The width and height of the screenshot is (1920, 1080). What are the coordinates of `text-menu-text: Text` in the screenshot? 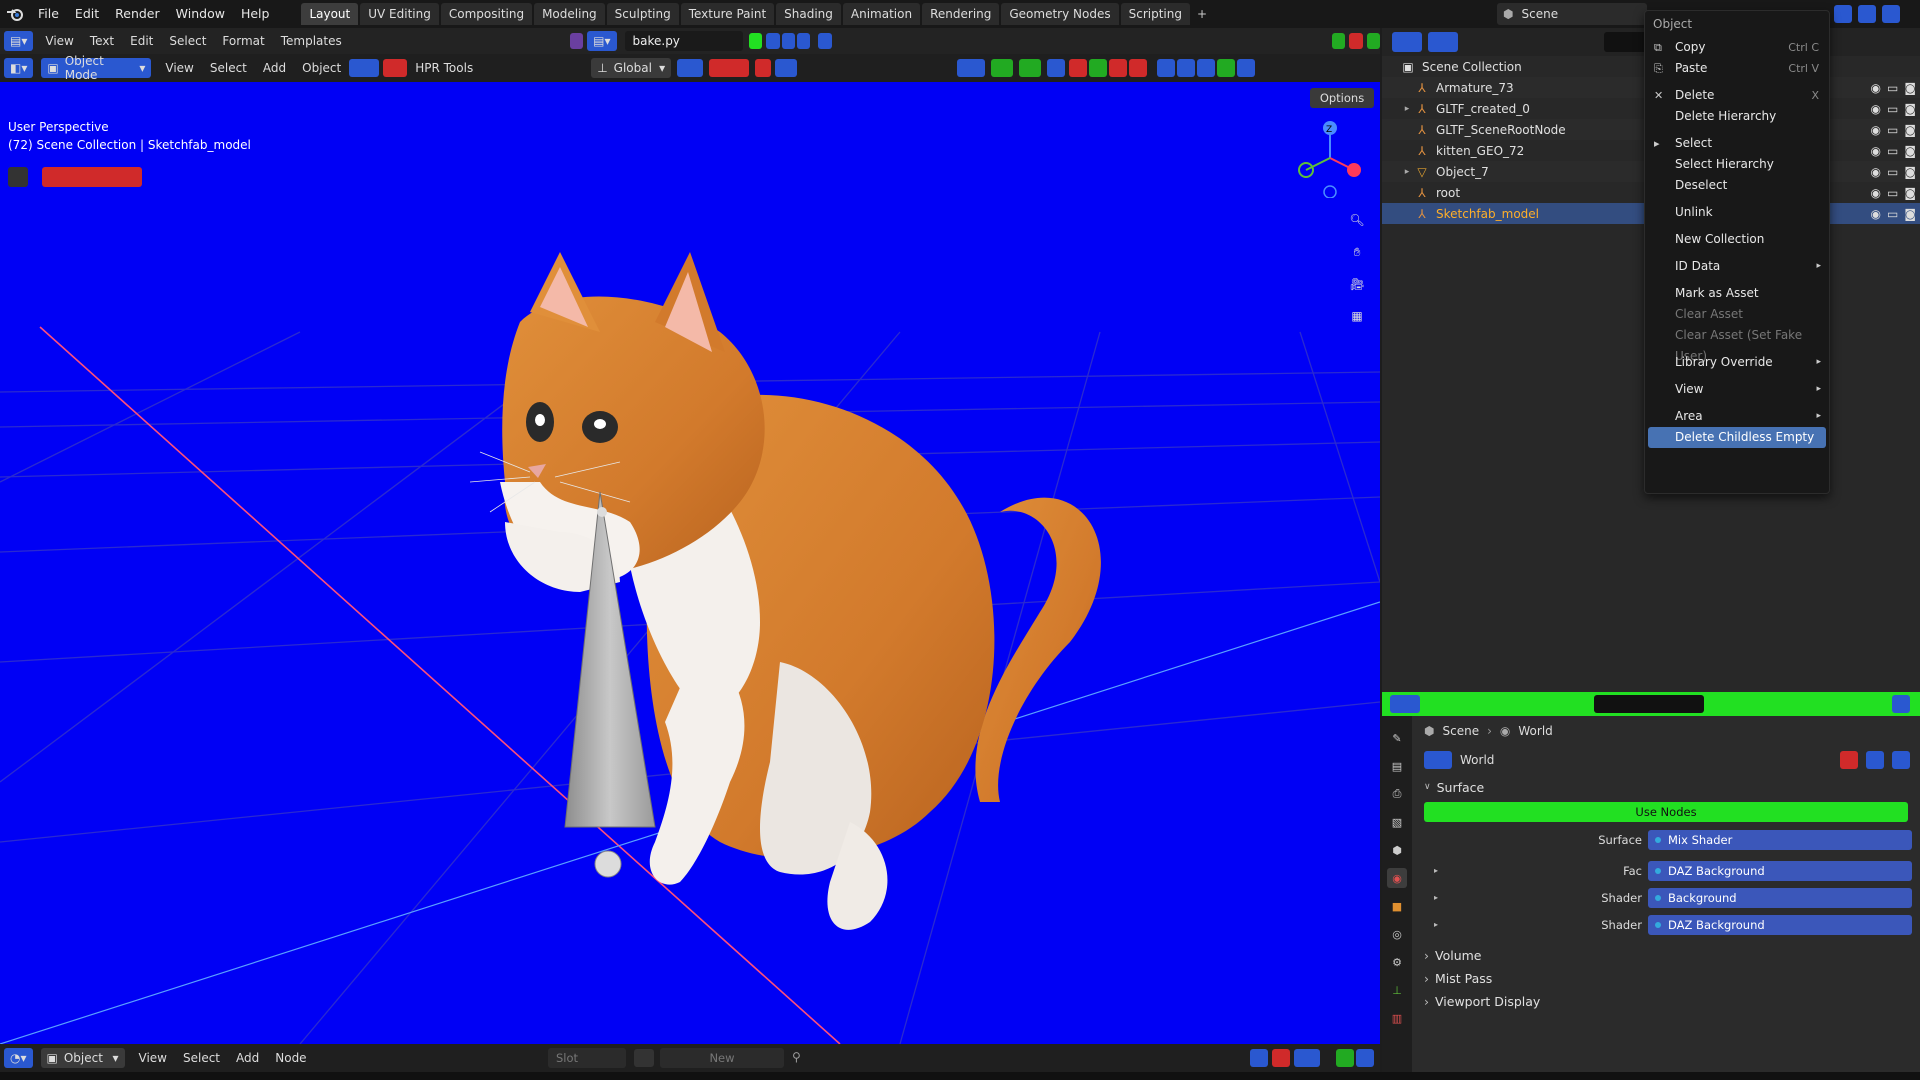 It's located at (102, 41).